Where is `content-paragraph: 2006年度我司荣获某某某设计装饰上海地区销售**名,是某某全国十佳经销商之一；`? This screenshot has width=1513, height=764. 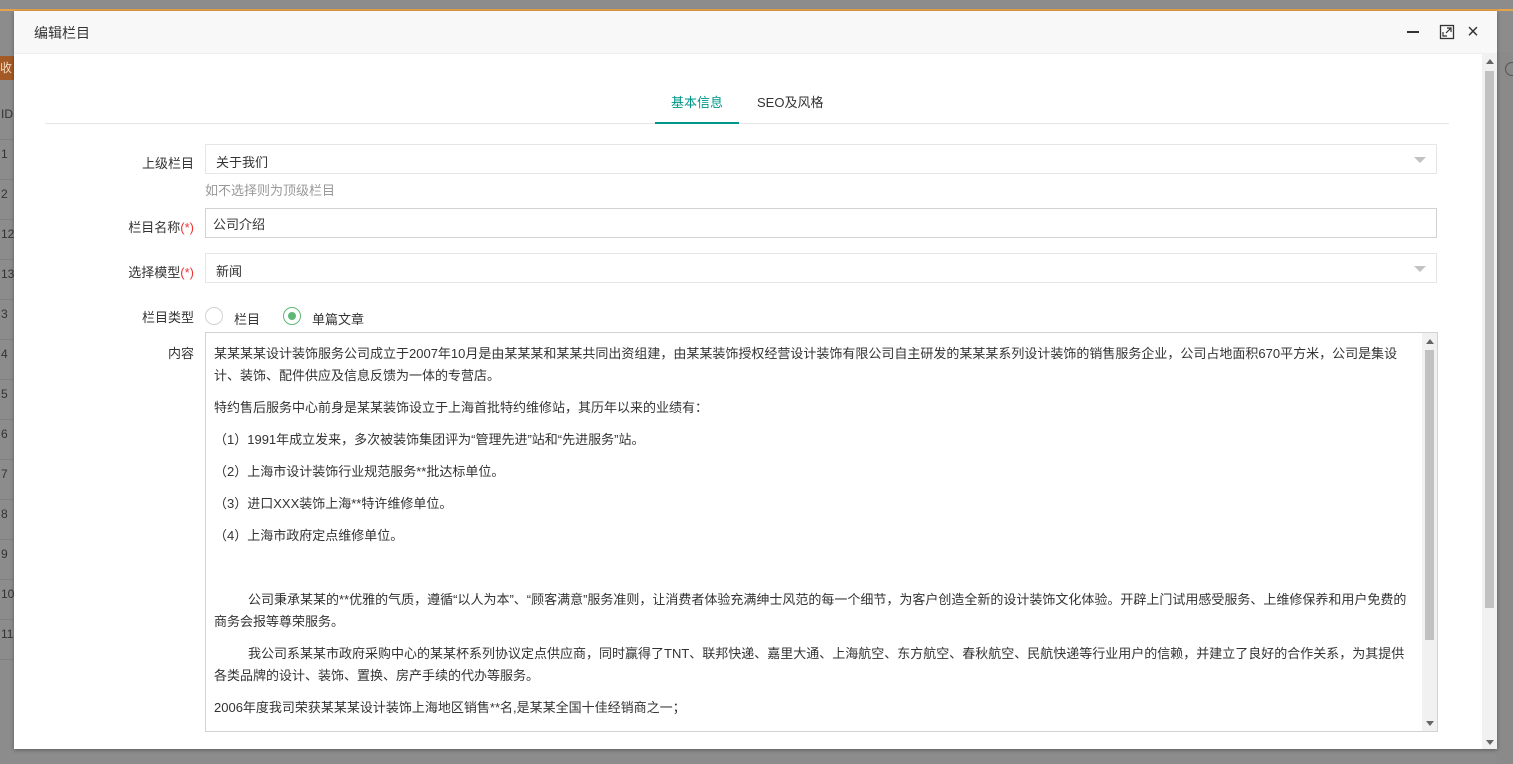 content-paragraph: 2006年度我司荣获某某某设计装饰上海地区销售**名,是某某全国十佳经销商之一； is located at coordinates (450, 707).